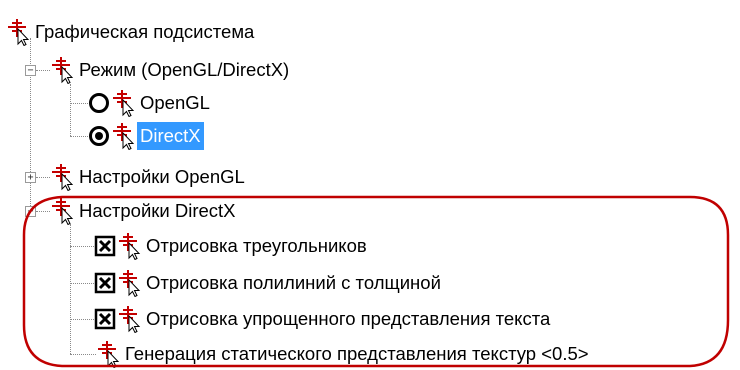 The width and height of the screenshot is (740, 370). What do you see at coordinates (30, 211) in the screenshot?
I see `collapse-directx-settings-toggle: −` at bounding box center [30, 211].